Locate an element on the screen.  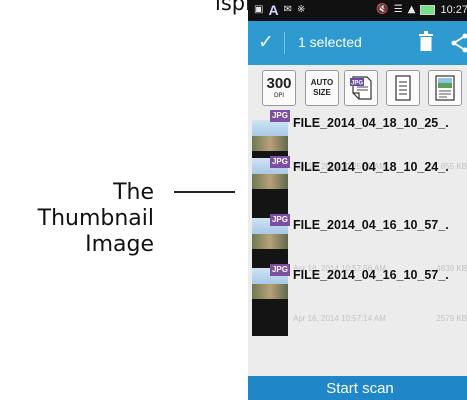
document-icon is located at coordinates (403, 88).